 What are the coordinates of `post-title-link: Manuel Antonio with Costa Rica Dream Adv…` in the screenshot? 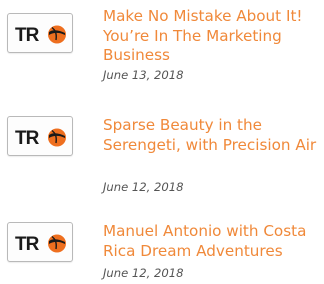 It's located at (213, 241).